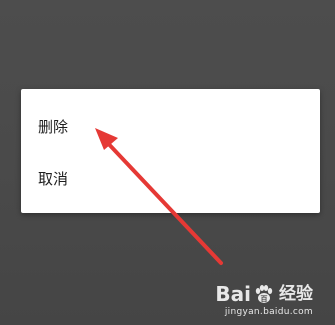 The image size is (335, 325). What do you see at coordinates (170, 178) in the screenshot?
I see `cancel-menu-item: 取消` at bounding box center [170, 178].